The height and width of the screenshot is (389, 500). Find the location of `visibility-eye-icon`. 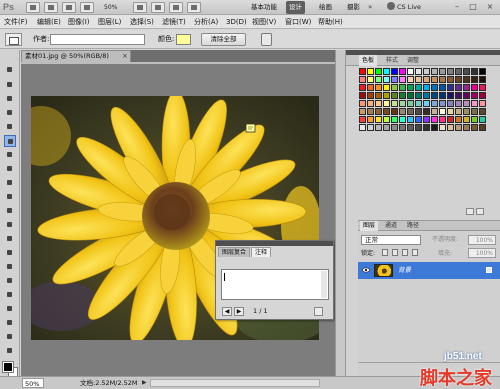

visibility-eye-icon is located at coordinates (366, 270).